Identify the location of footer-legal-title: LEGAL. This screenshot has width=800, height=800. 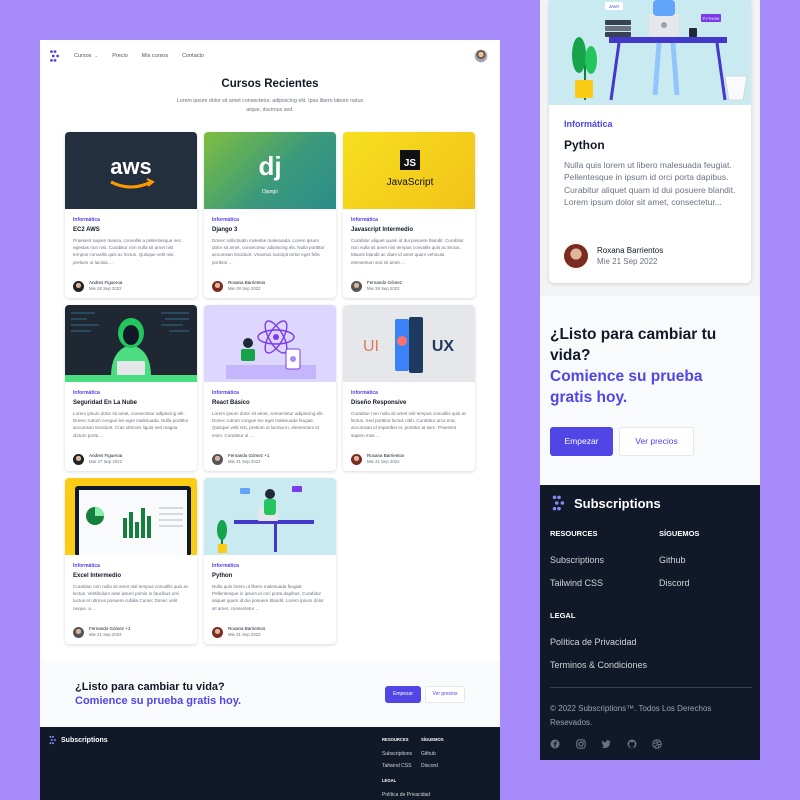
(563, 615).